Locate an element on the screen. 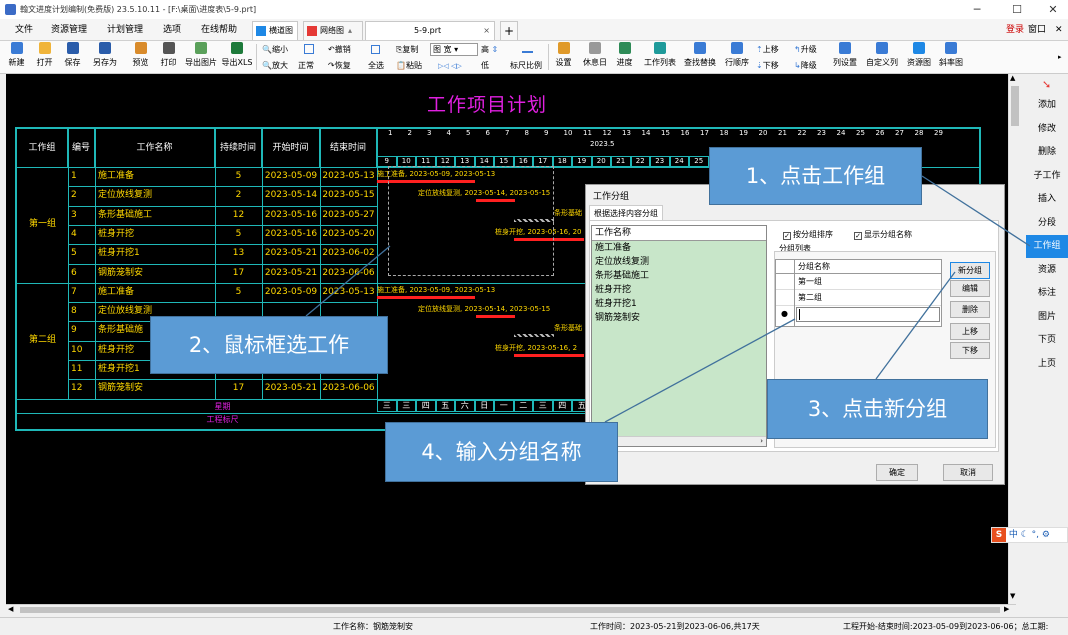 The image size is (1068, 635). status-project-range: 工程开始-结束时间:2023-05-09到2023-06-06；总工期: is located at coordinates (946, 626).